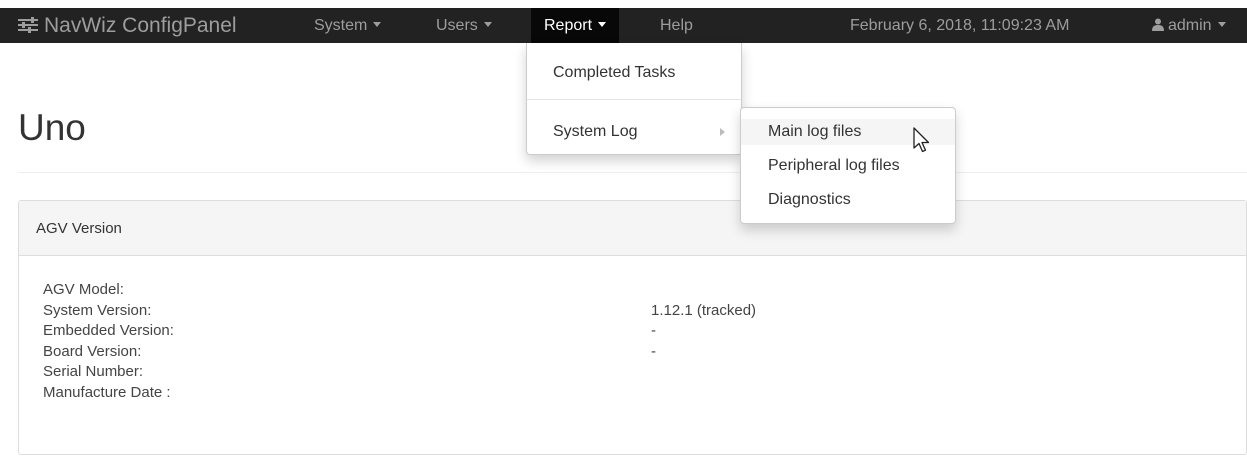  I want to click on top-strip, so click(623, 4).